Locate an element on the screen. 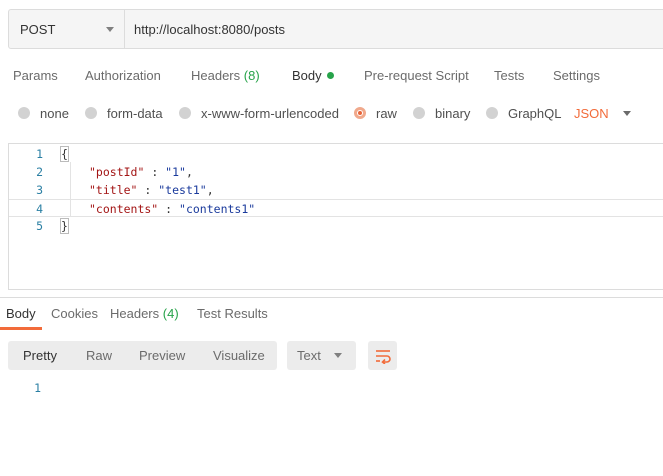  radio-binary: binary is located at coordinates (441, 113).